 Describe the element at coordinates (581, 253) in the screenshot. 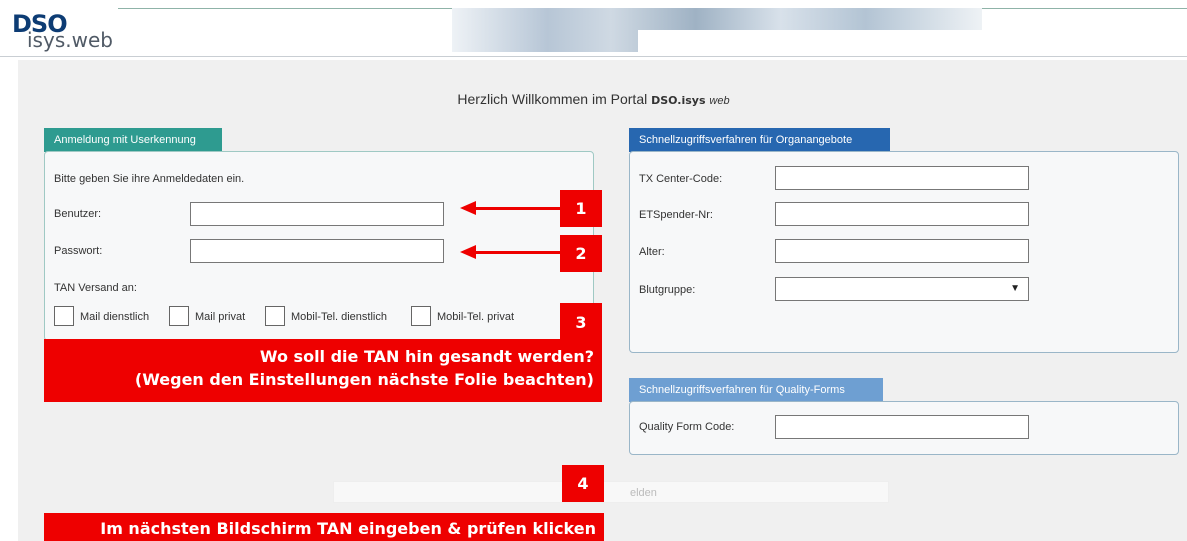

I see `annotation-badge-2: 2` at that location.